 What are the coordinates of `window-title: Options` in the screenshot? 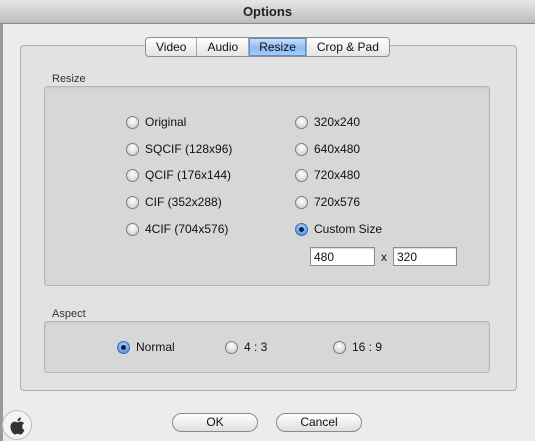 It's located at (267, 12).